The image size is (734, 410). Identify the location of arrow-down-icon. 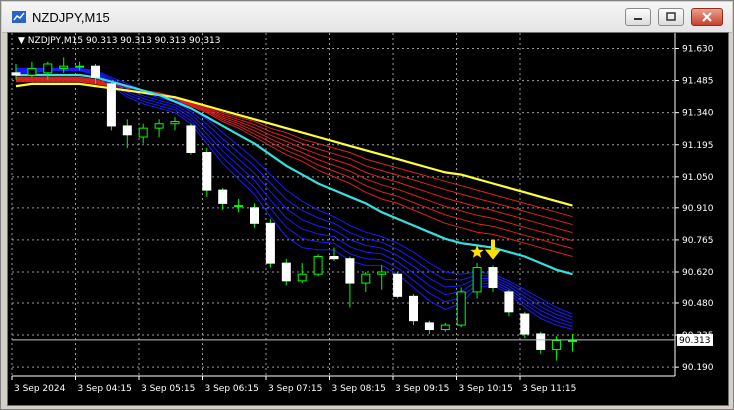
(493, 249).